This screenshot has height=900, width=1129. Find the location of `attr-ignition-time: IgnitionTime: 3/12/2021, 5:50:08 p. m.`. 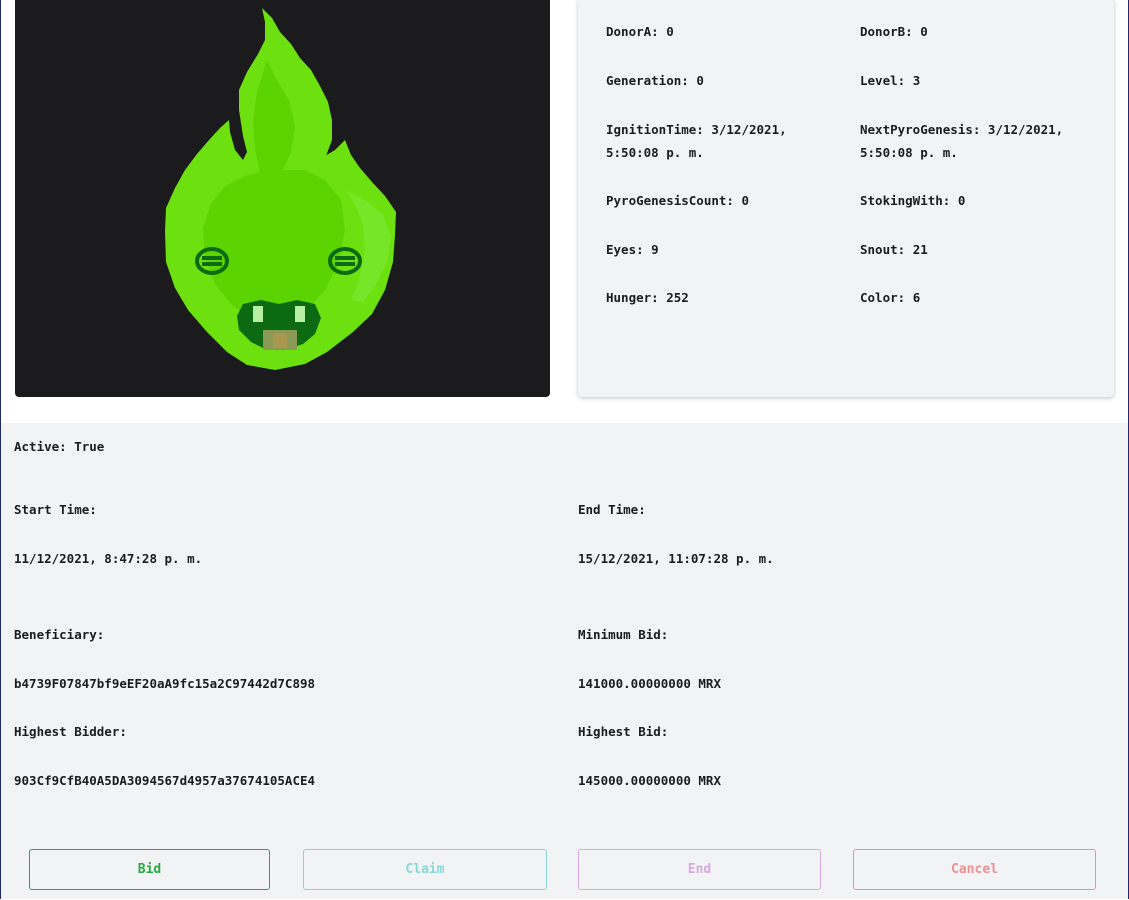

attr-ignition-time: IgnitionTime: 3/12/2021, 5:50:08 p. m. is located at coordinates (696, 141).